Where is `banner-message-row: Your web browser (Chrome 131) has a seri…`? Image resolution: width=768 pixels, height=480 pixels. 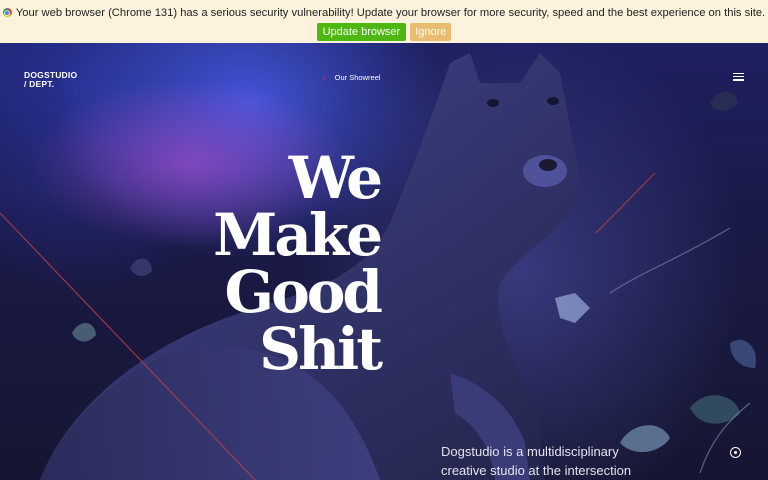
banner-message-row: Your web browser (Chrome 131) has a seri… is located at coordinates (384, 13).